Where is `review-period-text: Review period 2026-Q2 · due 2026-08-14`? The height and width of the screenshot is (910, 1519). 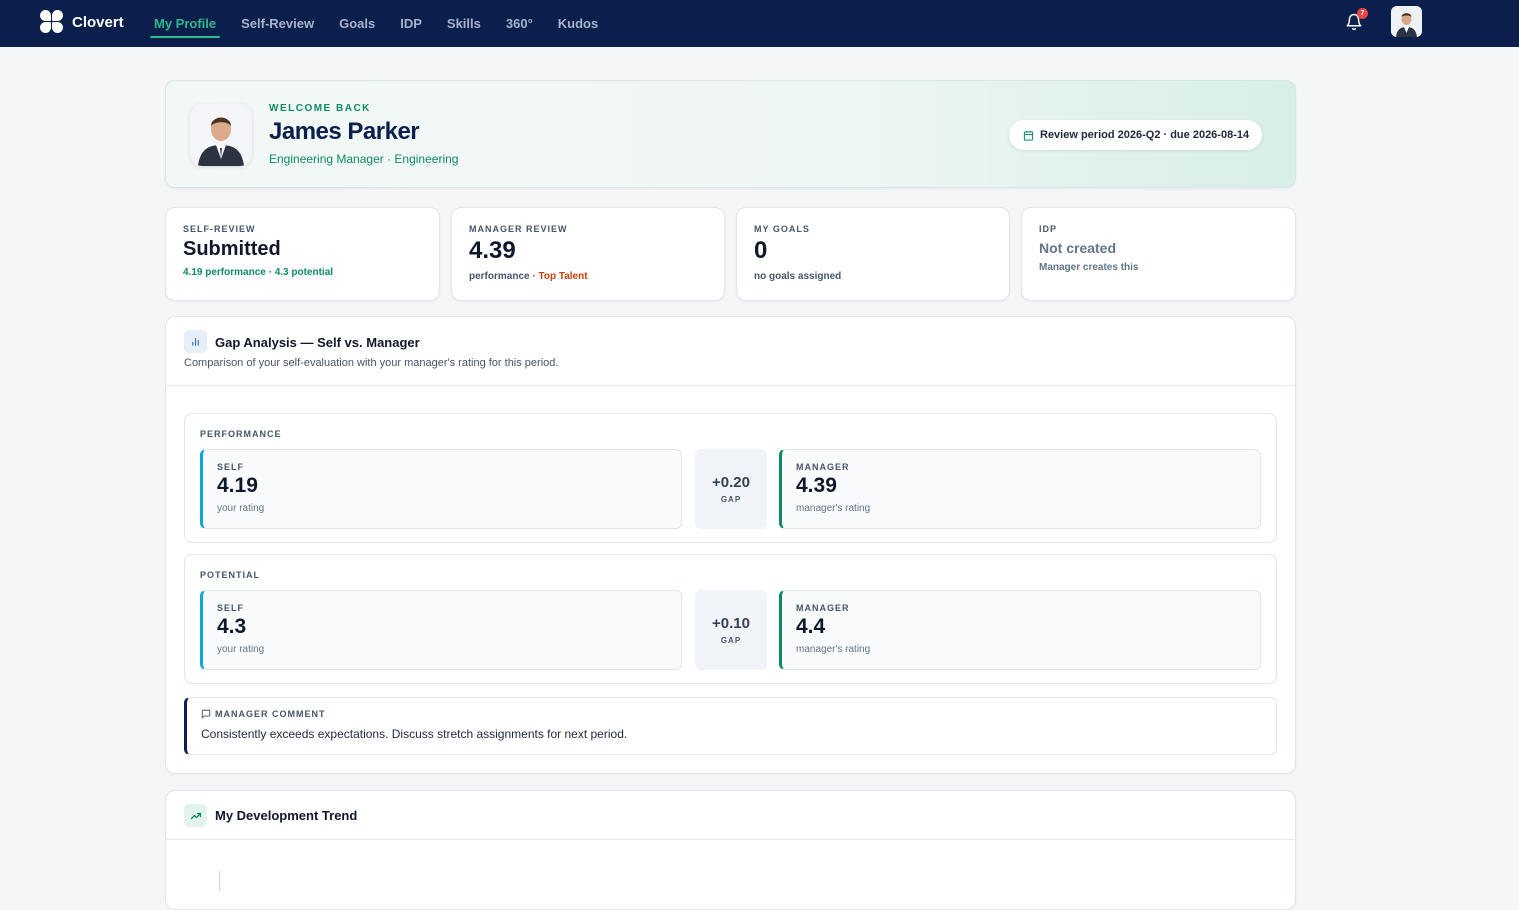
review-period-text: Review period 2026-Q2 · due 2026-08-14 is located at coordinates (1145, 135).